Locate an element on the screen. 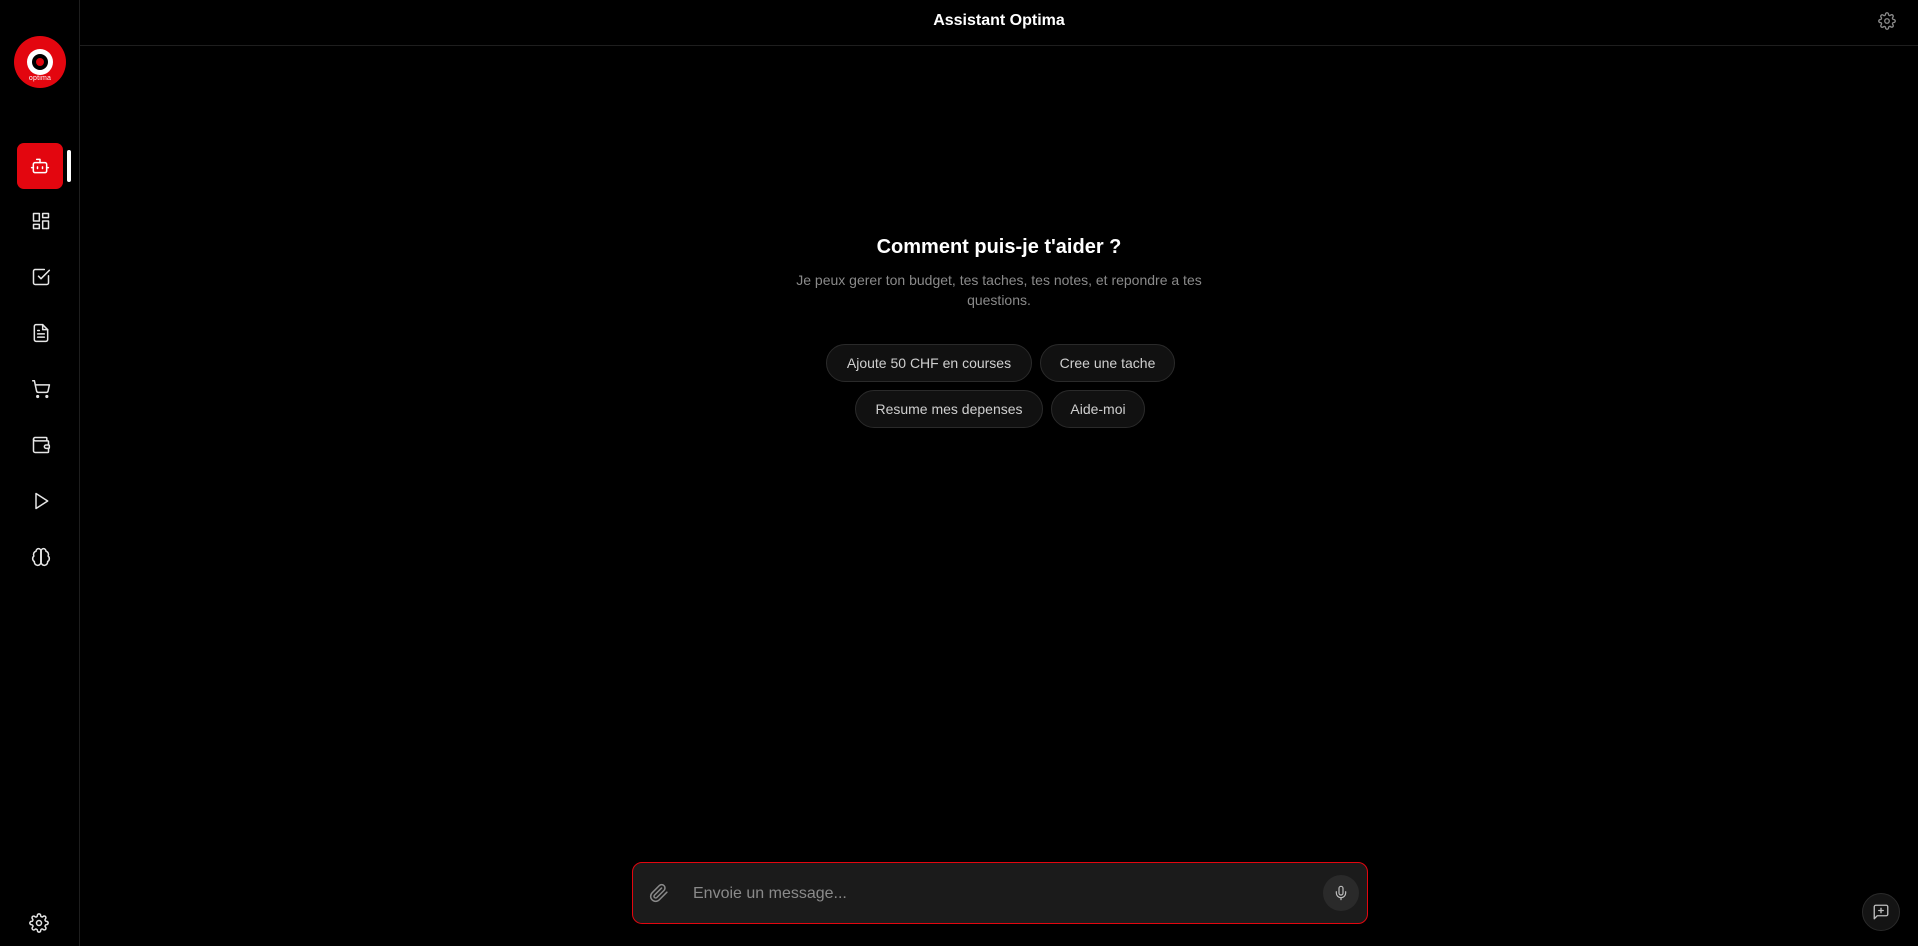  header-settings-button is located at coordinates (1888, 22).